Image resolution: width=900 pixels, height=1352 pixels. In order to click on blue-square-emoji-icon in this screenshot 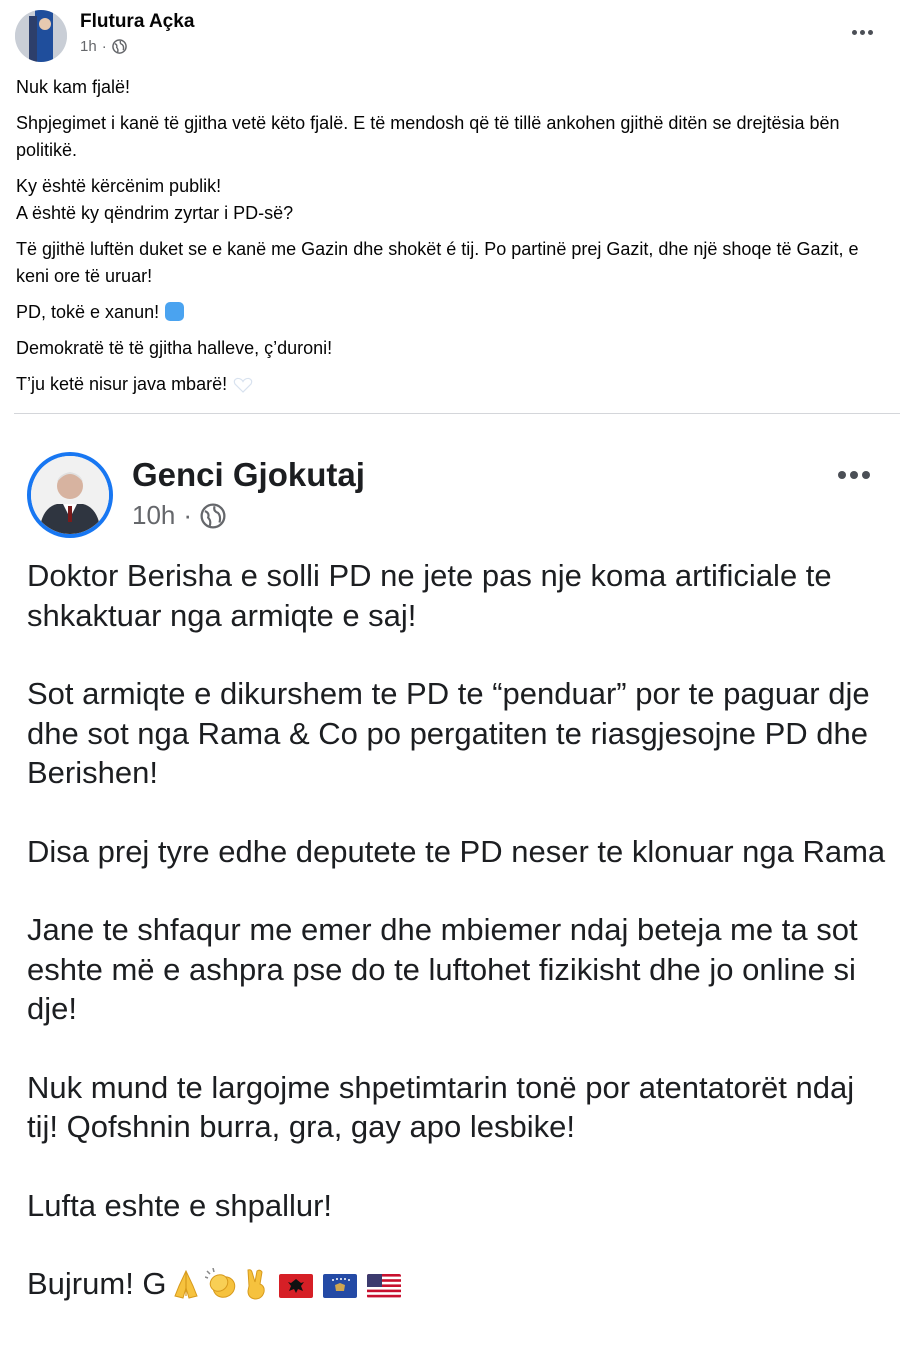, I will do `click(175, 311)`.